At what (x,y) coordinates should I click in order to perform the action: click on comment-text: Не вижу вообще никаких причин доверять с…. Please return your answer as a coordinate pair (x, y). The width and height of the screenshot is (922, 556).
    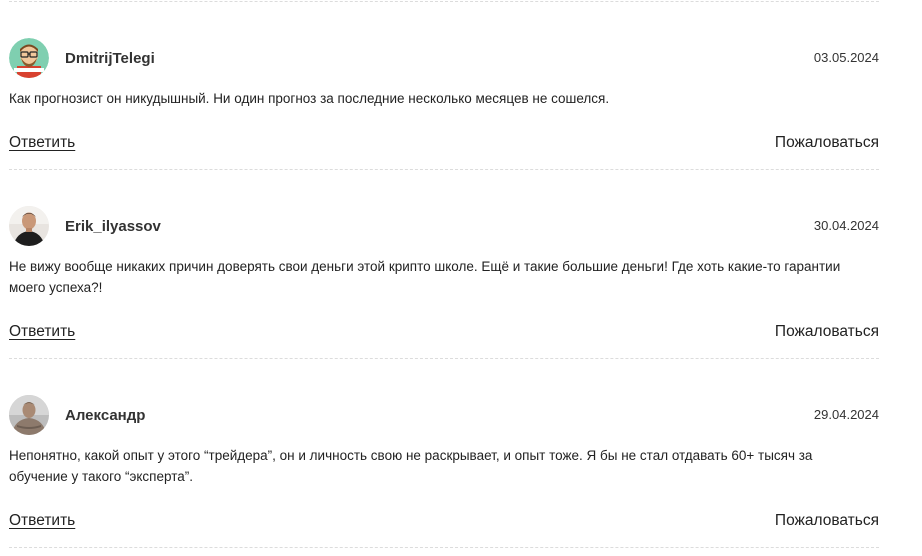
    Looking at the image, I should click on (425, 277).